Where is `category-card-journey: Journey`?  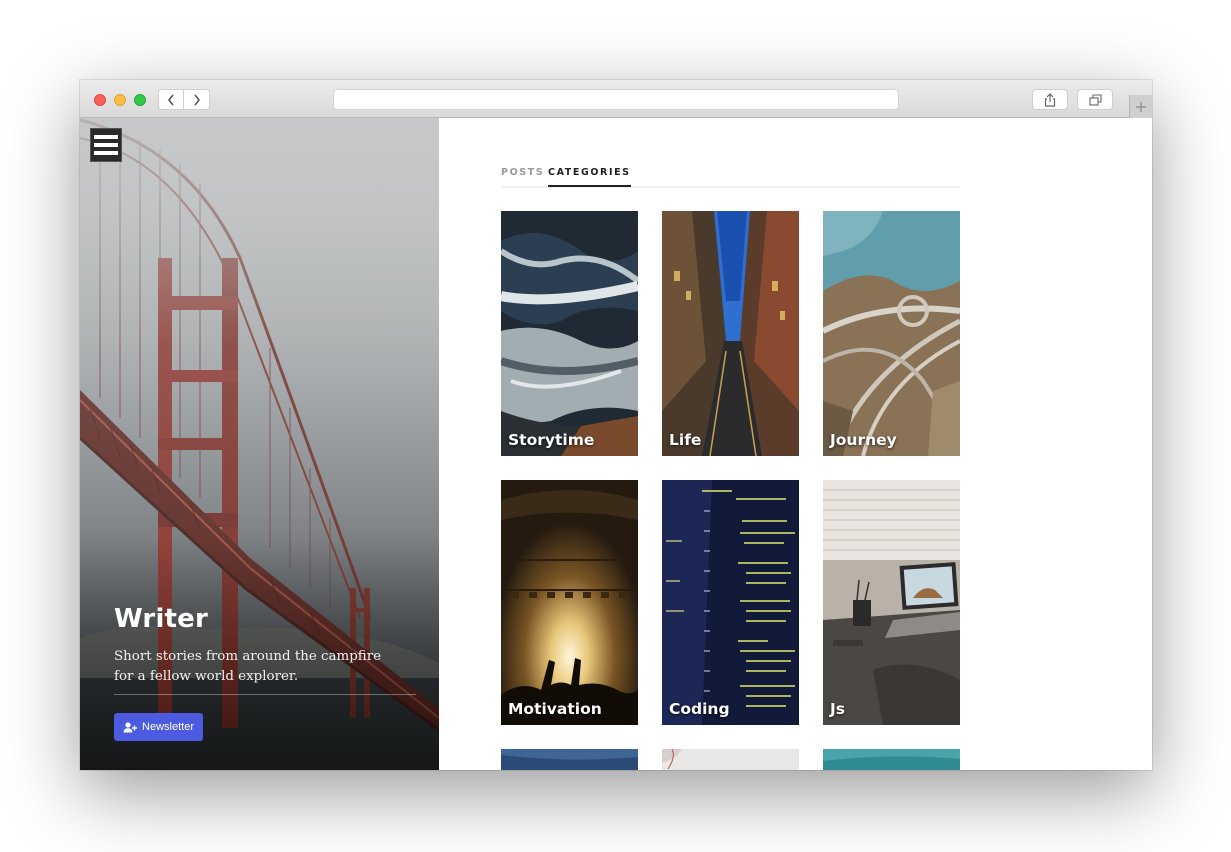
category-card-journey: Journey is located at coordinates (891, 333).